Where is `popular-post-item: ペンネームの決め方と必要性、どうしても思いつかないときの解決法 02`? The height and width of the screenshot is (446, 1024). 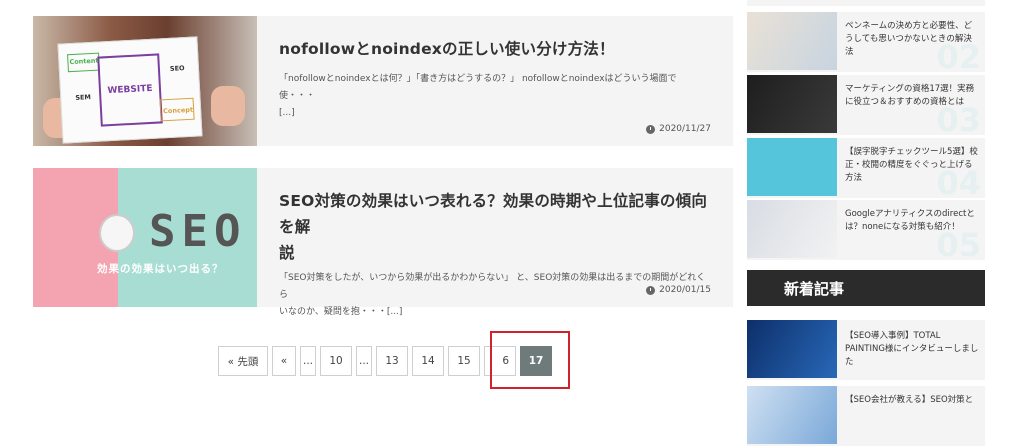 popular-post-item: ペンネームの決め方と必要性、どうしても思いつかないときの解決法 02 is located at coordinates (866, 44).